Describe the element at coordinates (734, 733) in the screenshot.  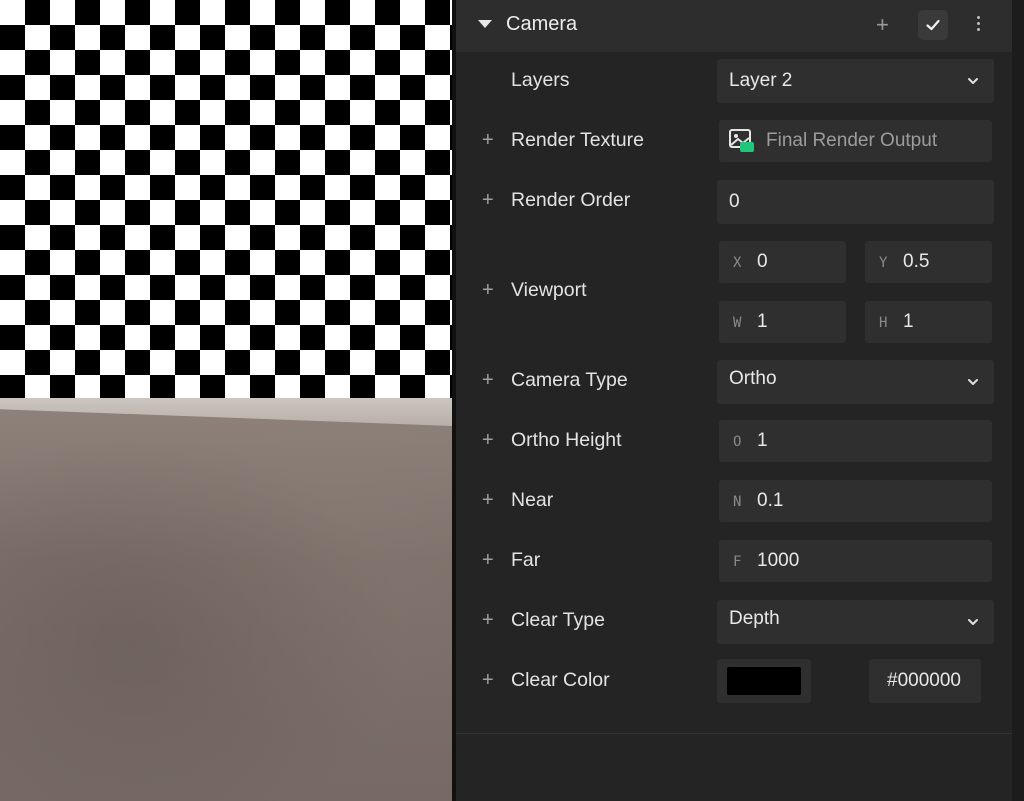
I see `section-divider` at that location.